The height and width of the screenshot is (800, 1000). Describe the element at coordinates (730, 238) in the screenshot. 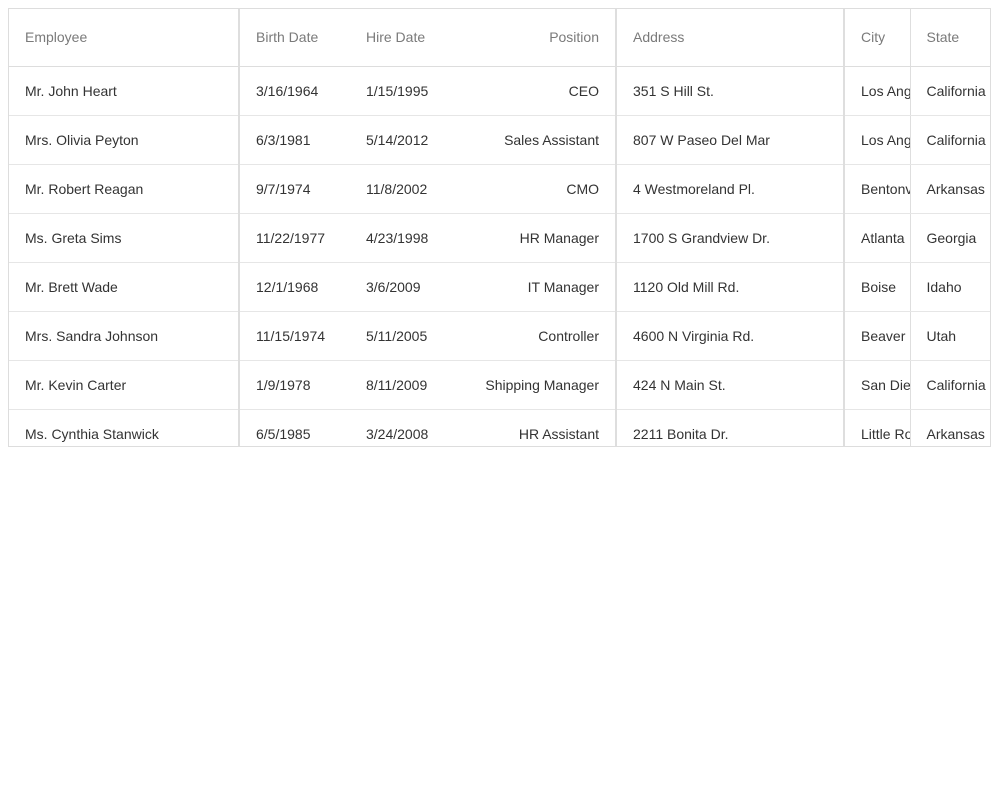

I see `cell-address: 1700 S Grandview Dr.` at that location.